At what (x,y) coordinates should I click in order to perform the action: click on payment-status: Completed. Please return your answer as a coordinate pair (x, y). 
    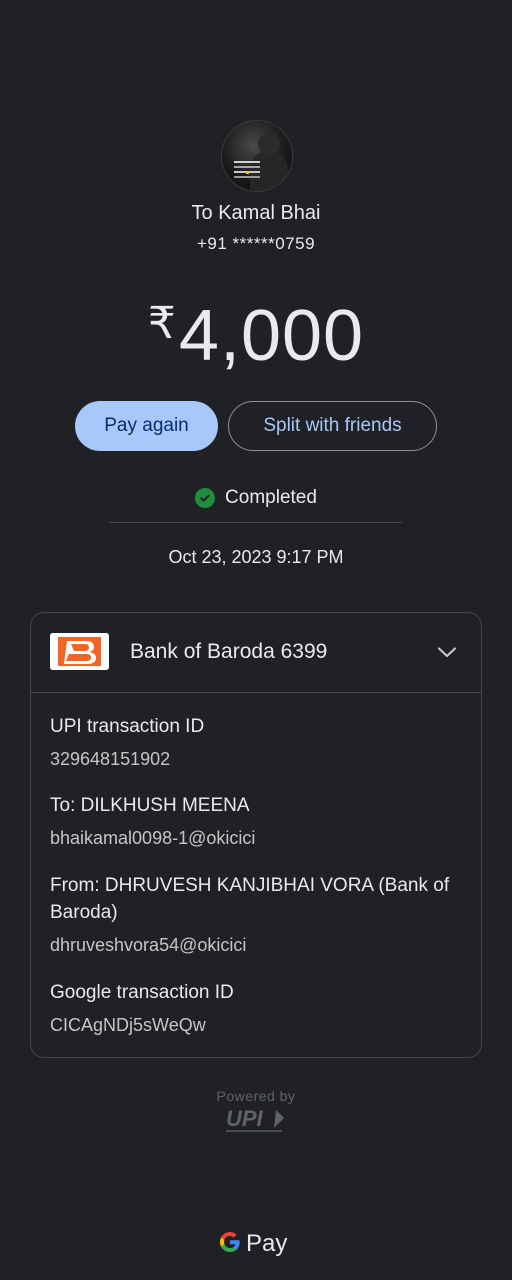
    Looking at the image, I should click on (256, 498).